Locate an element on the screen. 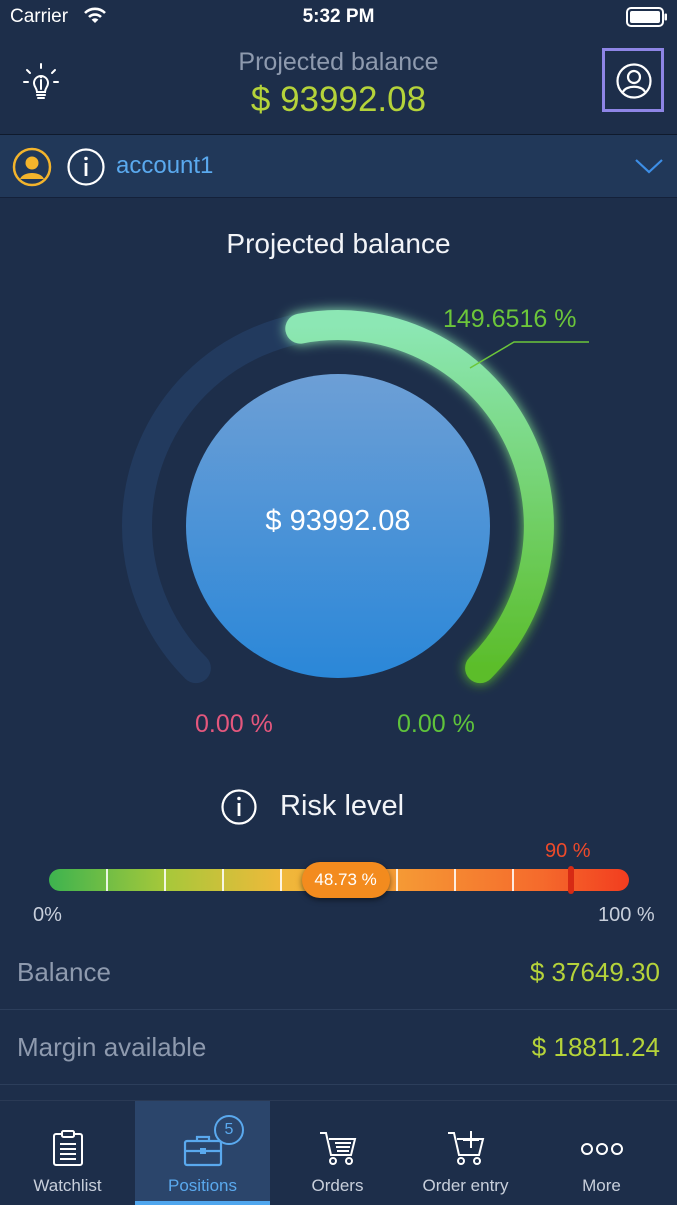  gauge-center-value: $ 93992.08 is located at coordinates (338, 521).